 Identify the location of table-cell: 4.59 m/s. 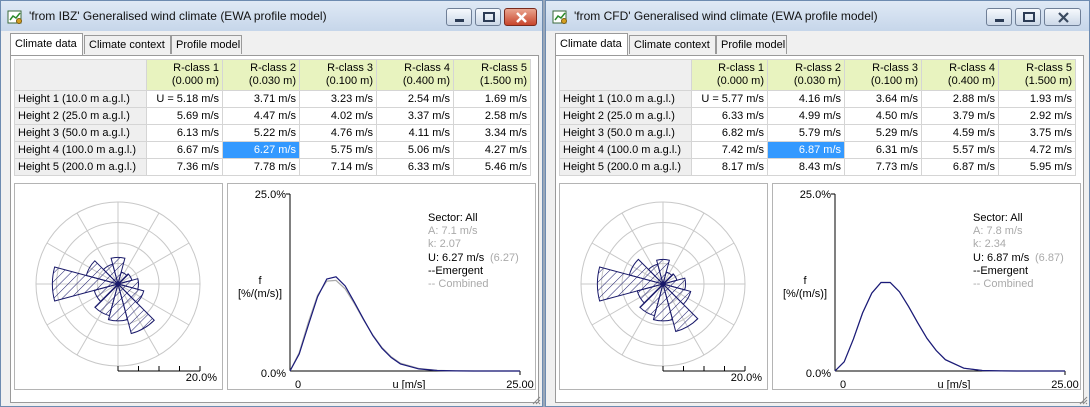
(960, 133).